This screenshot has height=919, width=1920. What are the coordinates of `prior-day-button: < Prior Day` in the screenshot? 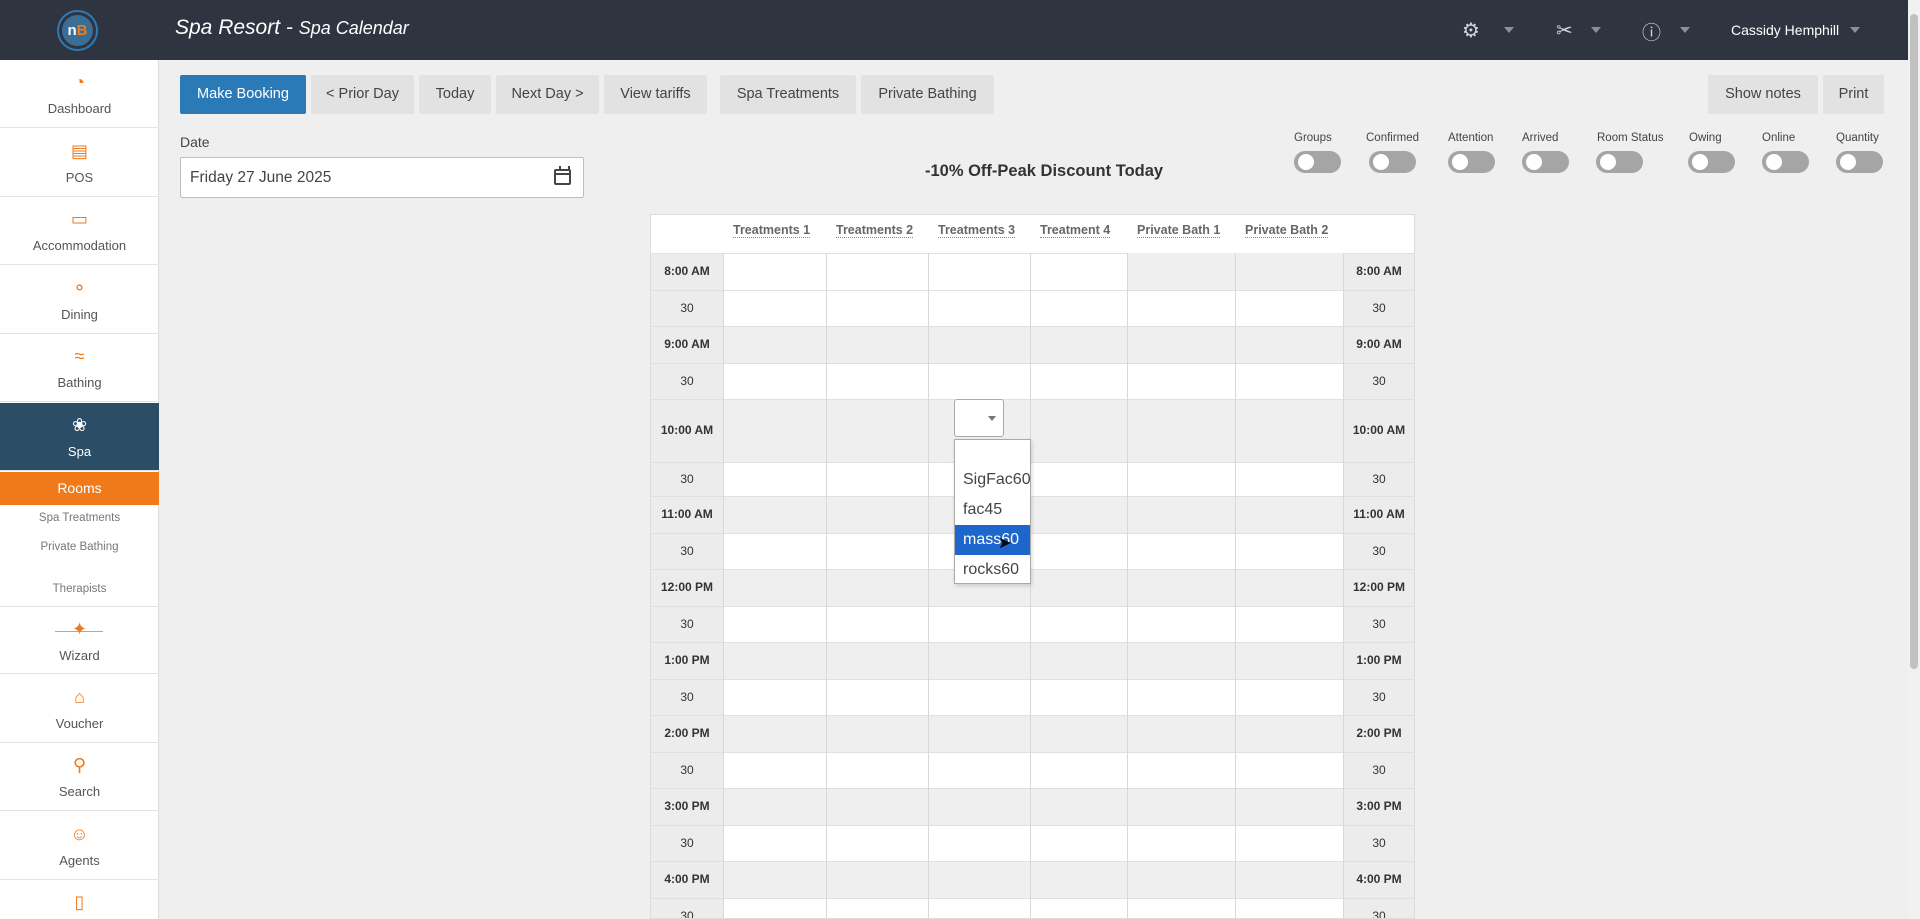 It's located at (362, 94).